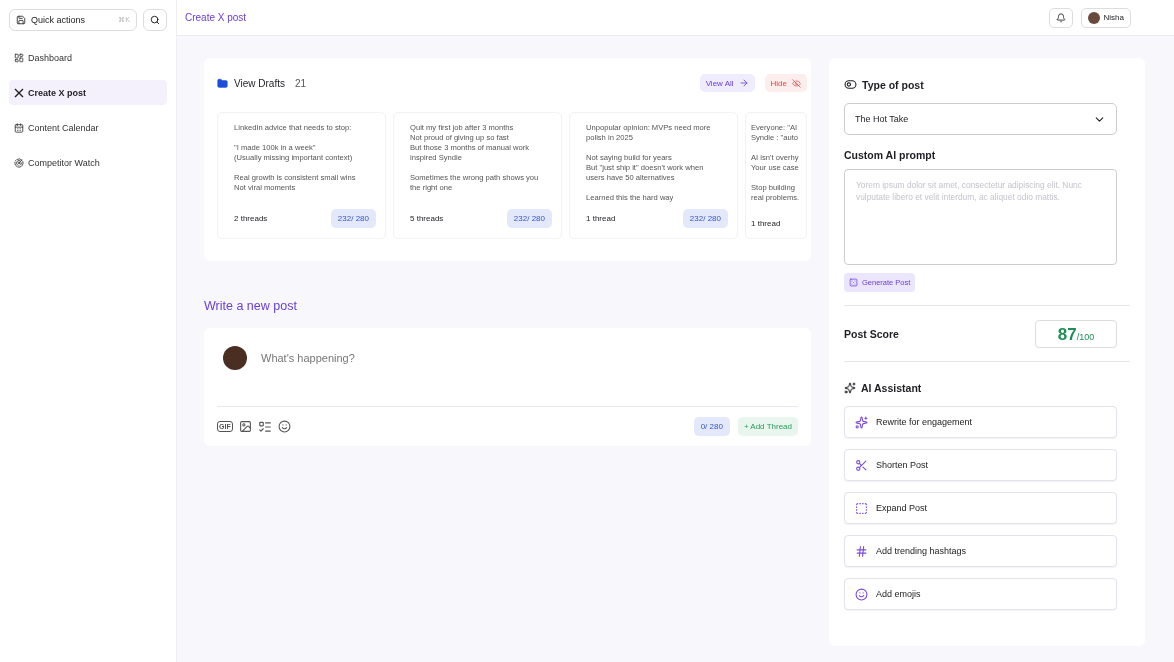  What do you see at coordinates (1076, 334) in the screenshot?
I see `score-value: 87/100` at bounding box center [1076, 334].